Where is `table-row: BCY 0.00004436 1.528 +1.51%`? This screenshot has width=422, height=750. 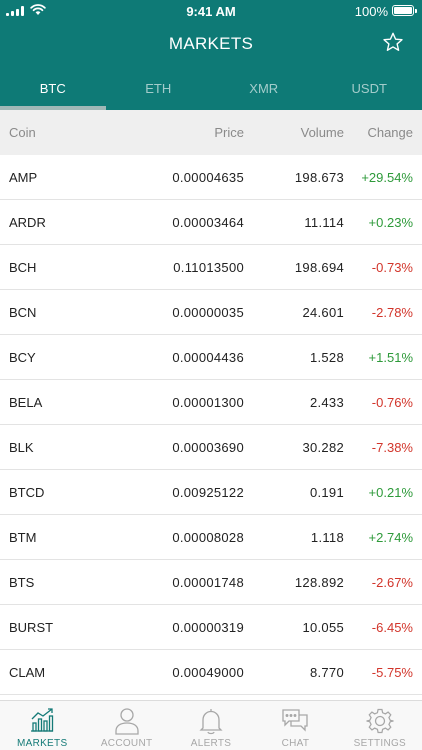 table-row: BCY 0.00004436 1.528 +1.51% is located at coordinates (211, 357).